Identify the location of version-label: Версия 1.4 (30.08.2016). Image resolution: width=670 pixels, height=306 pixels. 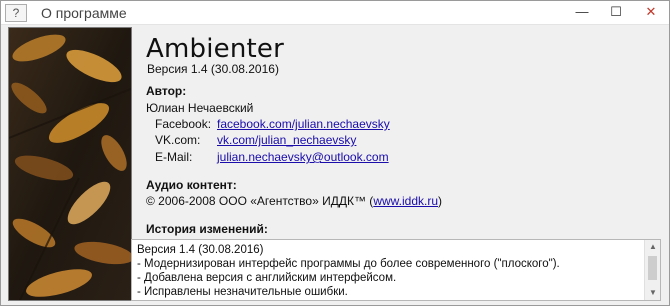
(213, 69).